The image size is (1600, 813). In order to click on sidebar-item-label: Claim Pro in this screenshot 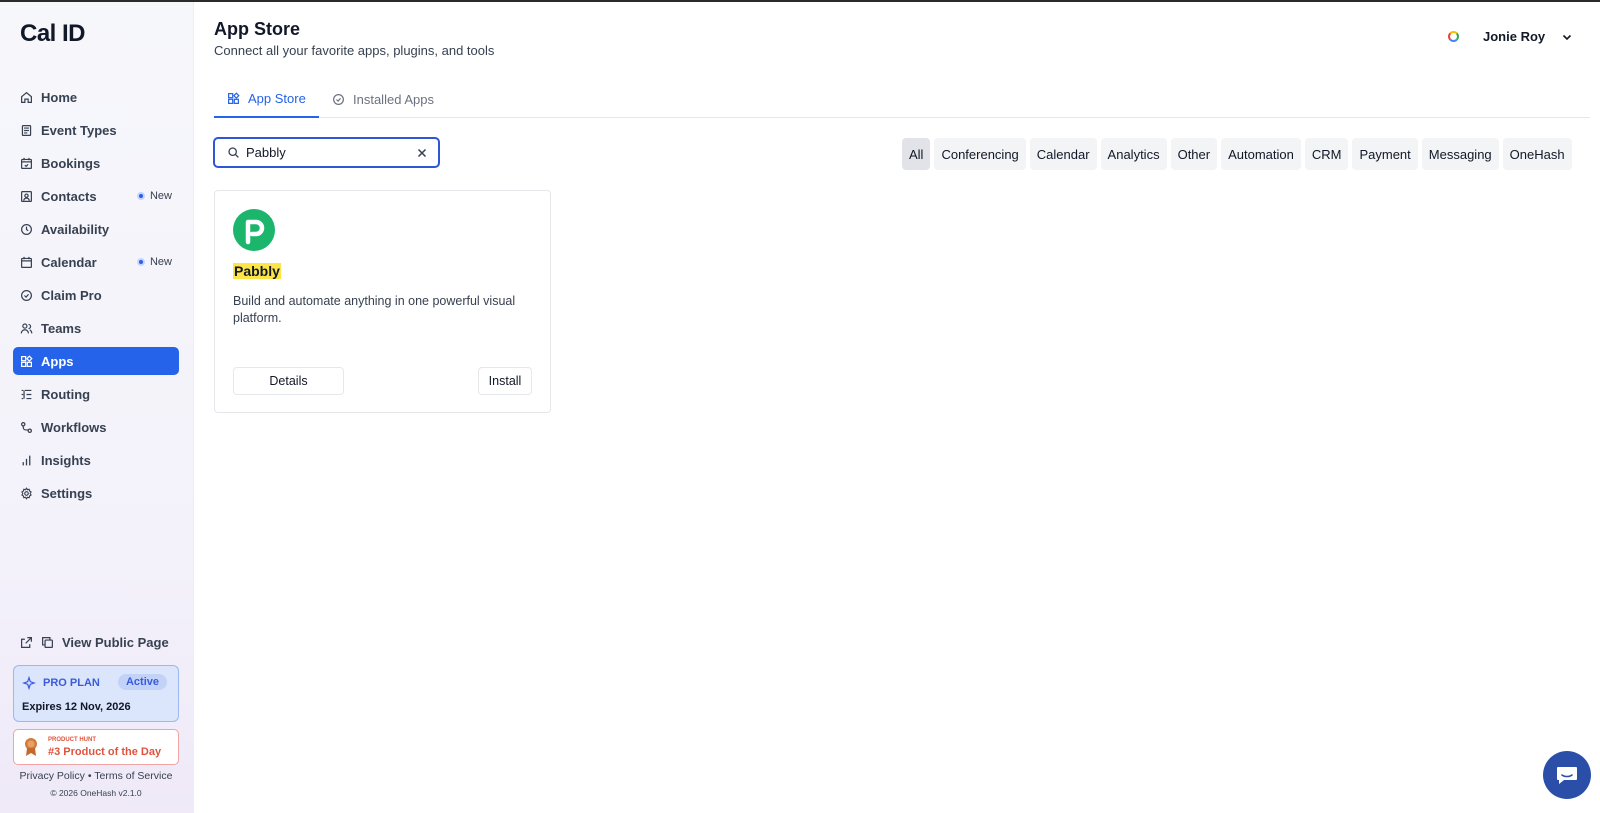, I will do `click(71, 295)`.